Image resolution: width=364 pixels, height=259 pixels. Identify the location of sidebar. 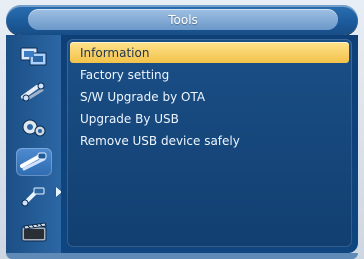
(34, 144).